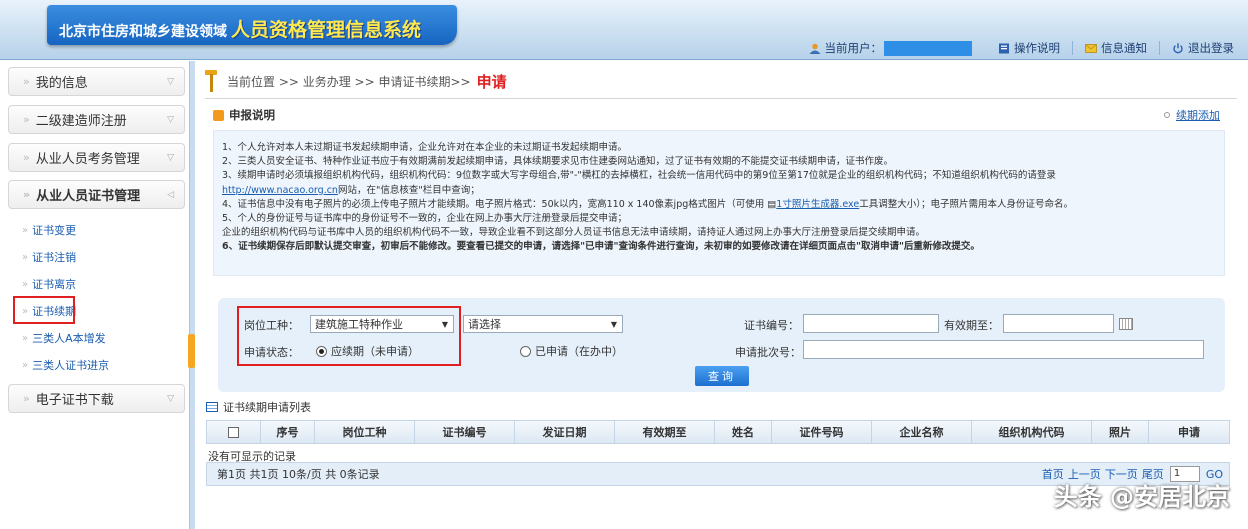 The width and height of the screenshot is (1248, 529). What do you see at coordinates (192, 295) in the screenshot?
I see `sidebar-splitter` at bounding box center [192, 295].